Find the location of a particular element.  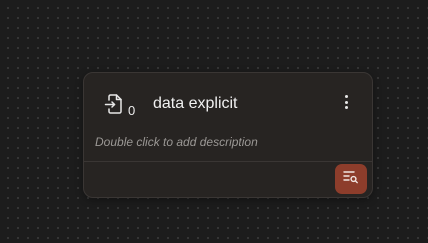

node-title: data explicit is located at coordinates (195, 104).